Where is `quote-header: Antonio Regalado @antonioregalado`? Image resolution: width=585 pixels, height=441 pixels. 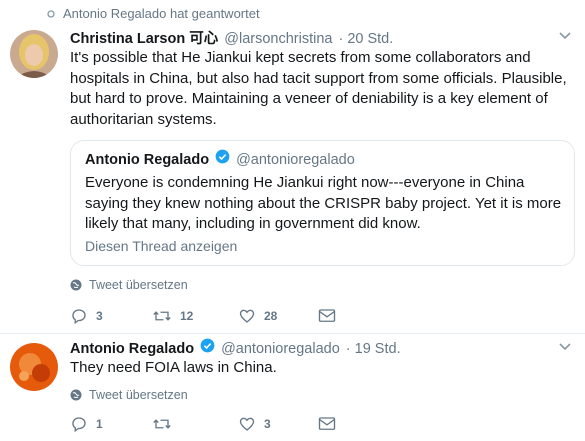
quote-header: Antonio Regalado @antonioregalado is located at coordinates (220, 158).